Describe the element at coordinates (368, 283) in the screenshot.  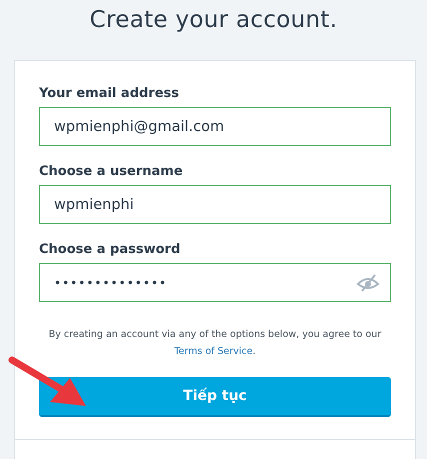
I see `eye-slash-icon` at that location.